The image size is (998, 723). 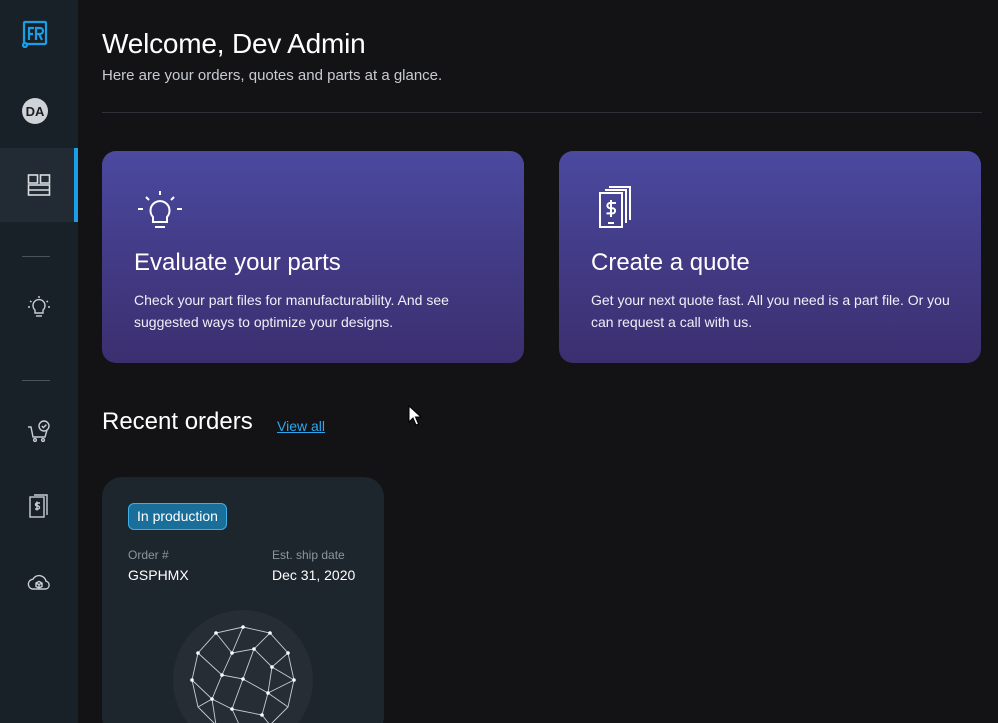 What do you see at coordinates (670, 262) in the screenshot?
I see `card-title: Create a quote` at bounding box center [670, 262].